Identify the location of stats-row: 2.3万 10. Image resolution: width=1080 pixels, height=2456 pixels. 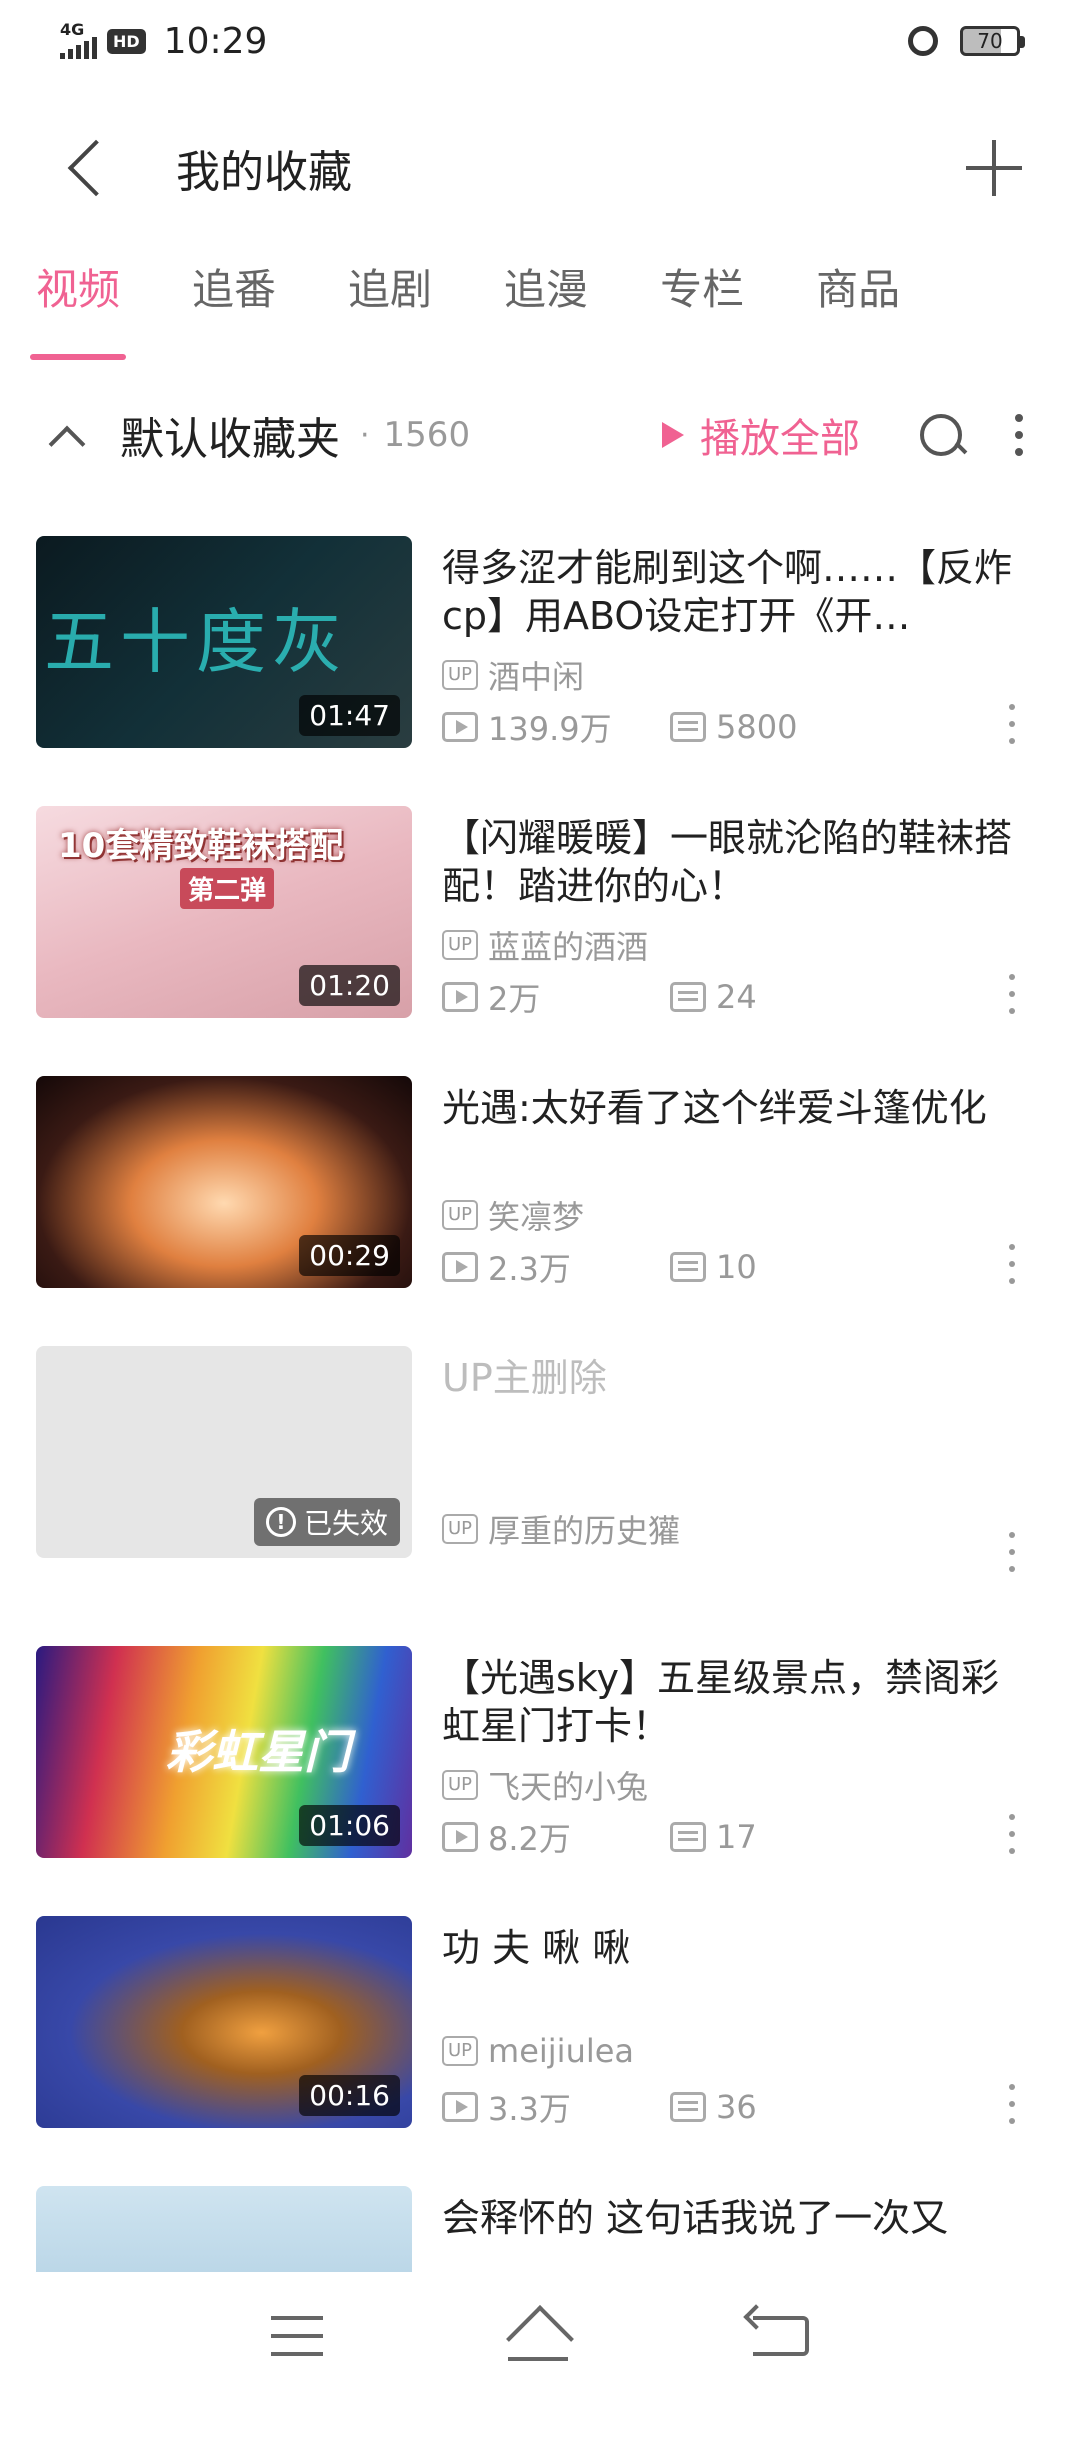
(670, 1267).